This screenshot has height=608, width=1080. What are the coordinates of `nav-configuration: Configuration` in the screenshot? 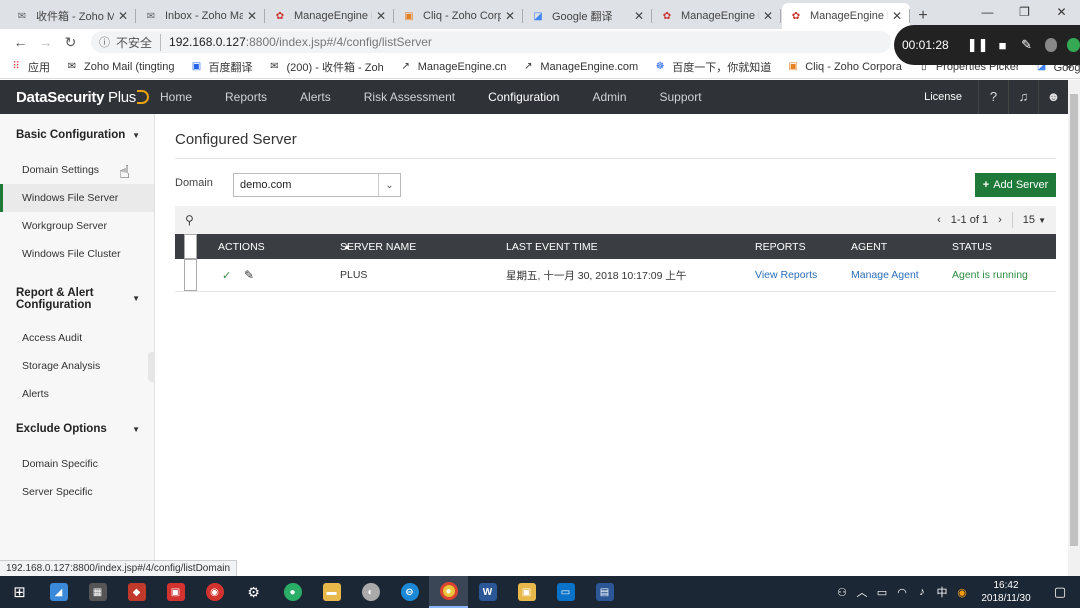 It's located at (523, 97).